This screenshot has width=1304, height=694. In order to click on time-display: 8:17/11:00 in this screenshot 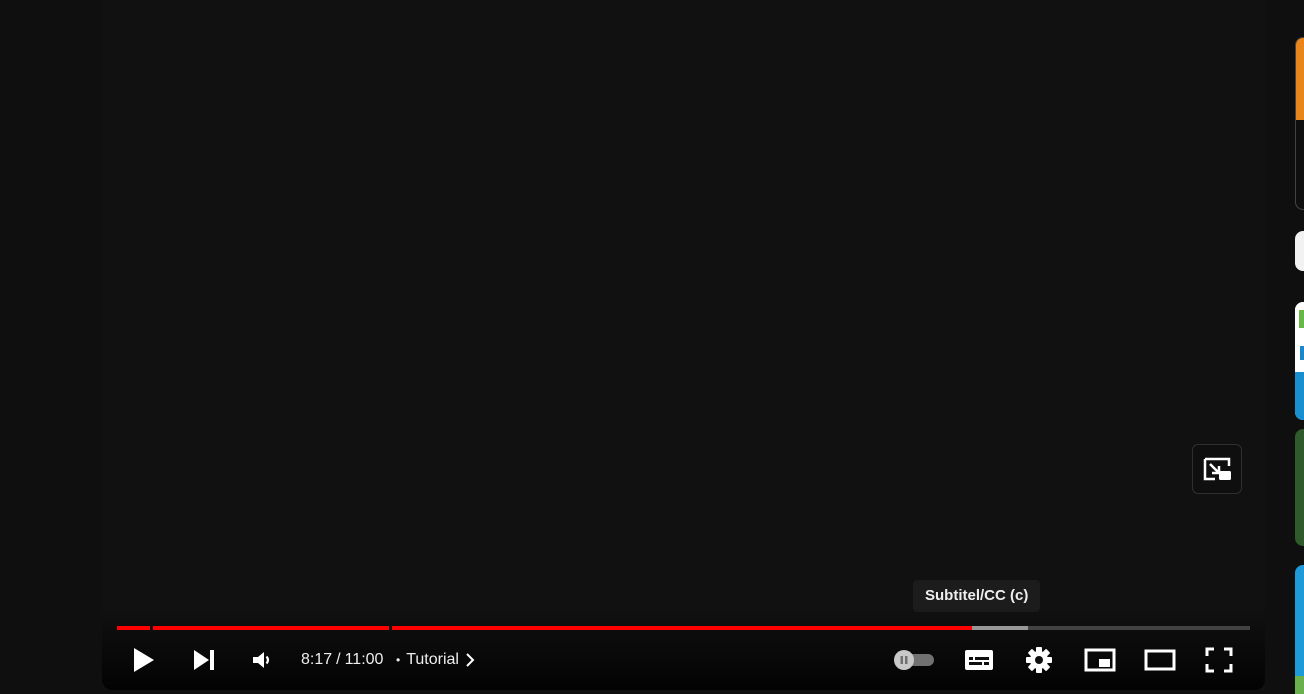, I will do `click(342, 660)`.